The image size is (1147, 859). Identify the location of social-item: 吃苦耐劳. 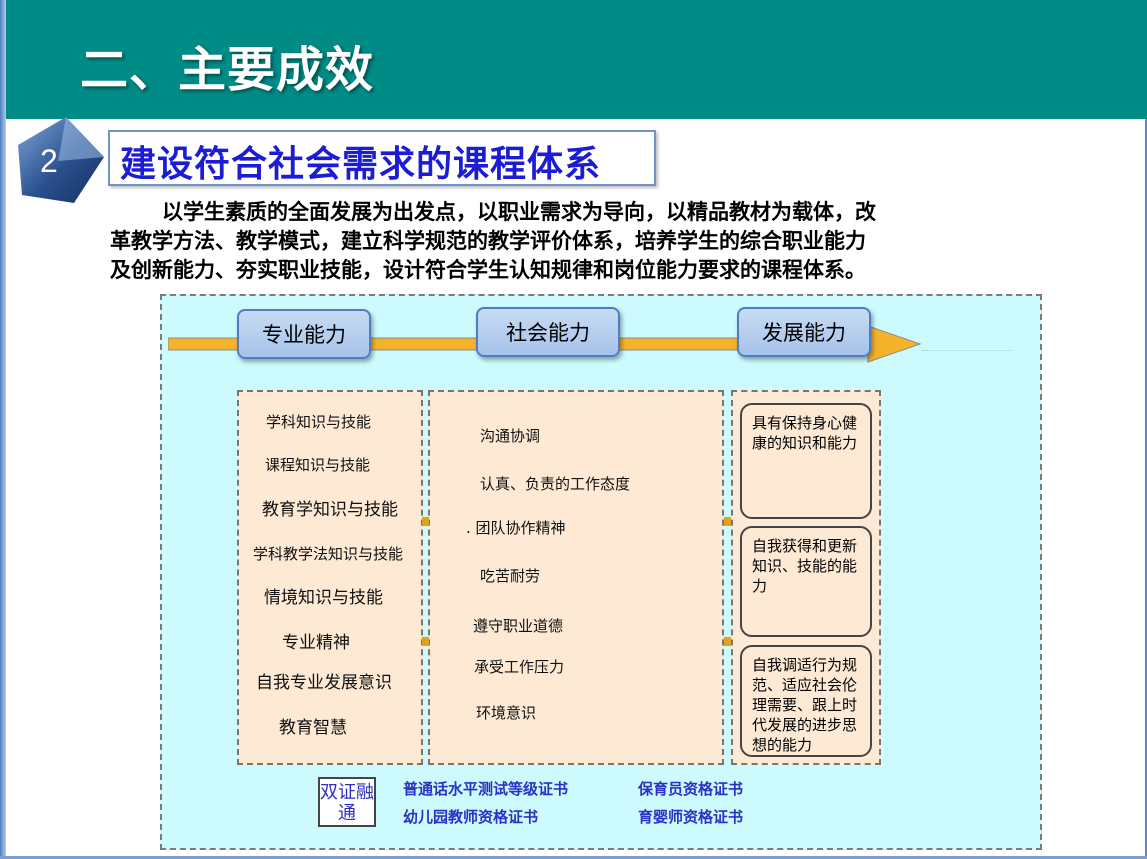
(510, 576).